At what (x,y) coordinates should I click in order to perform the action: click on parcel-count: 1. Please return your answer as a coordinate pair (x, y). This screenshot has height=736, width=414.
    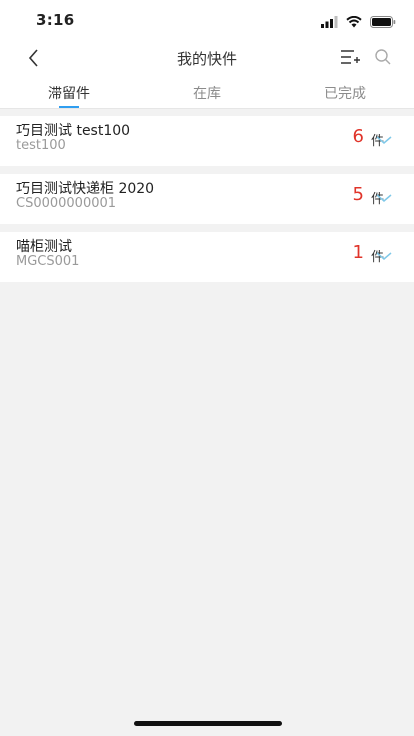
    Looking at the image, I should click on (358, 252).